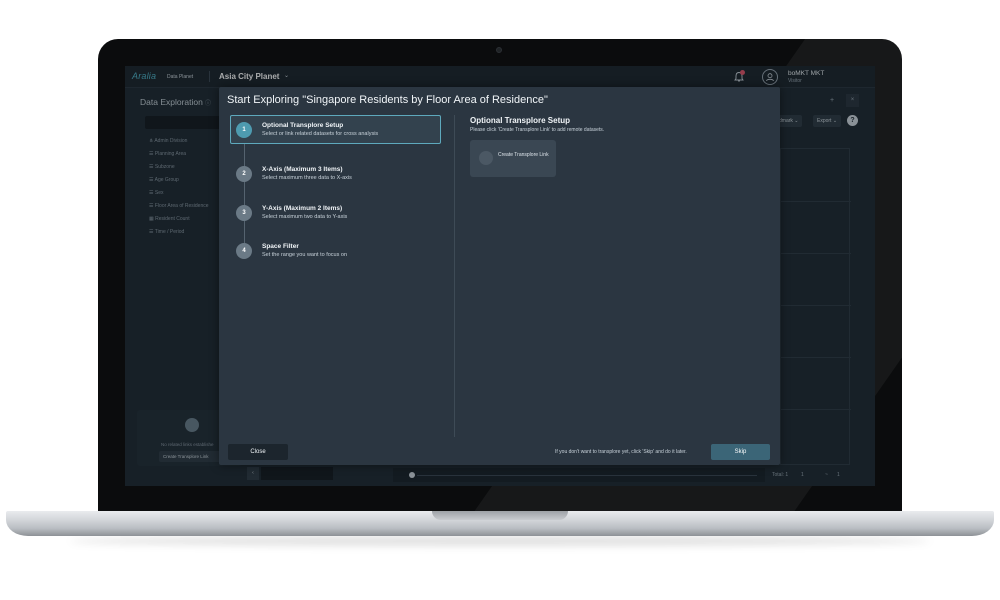  Describe the element at coordinates (500, 515) in the screenshot. I see `laptop-notch` at that location.